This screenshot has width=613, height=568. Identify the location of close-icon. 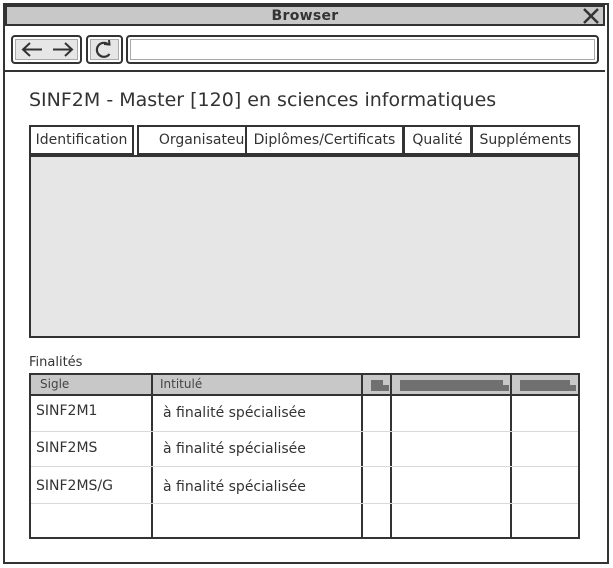
(591, 16).